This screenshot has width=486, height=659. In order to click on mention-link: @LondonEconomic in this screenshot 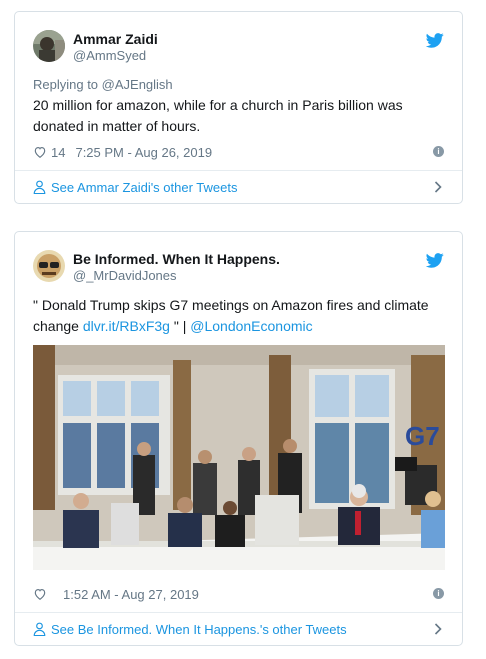, I will do `click(251, 326)`.